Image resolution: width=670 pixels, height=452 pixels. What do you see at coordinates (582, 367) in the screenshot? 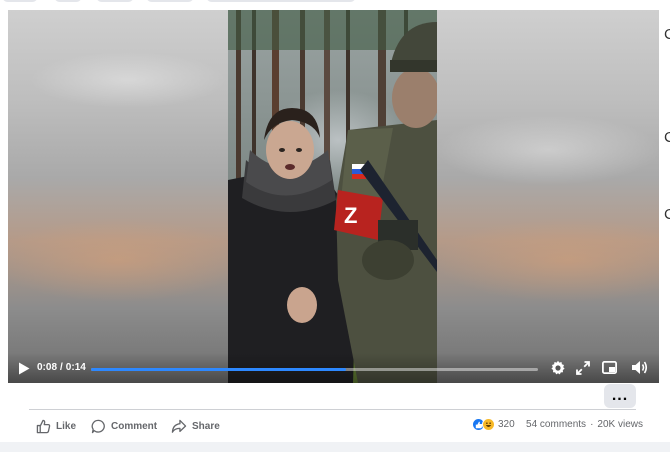
I see `fullscreen-icon` at bounding box center [582, 367].